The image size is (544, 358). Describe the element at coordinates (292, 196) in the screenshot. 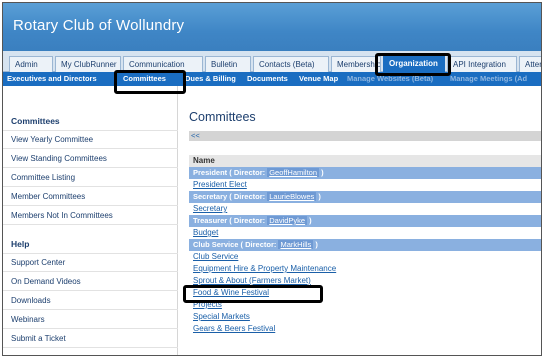

I see `director-name-link: LaurieBlowes` at that location.